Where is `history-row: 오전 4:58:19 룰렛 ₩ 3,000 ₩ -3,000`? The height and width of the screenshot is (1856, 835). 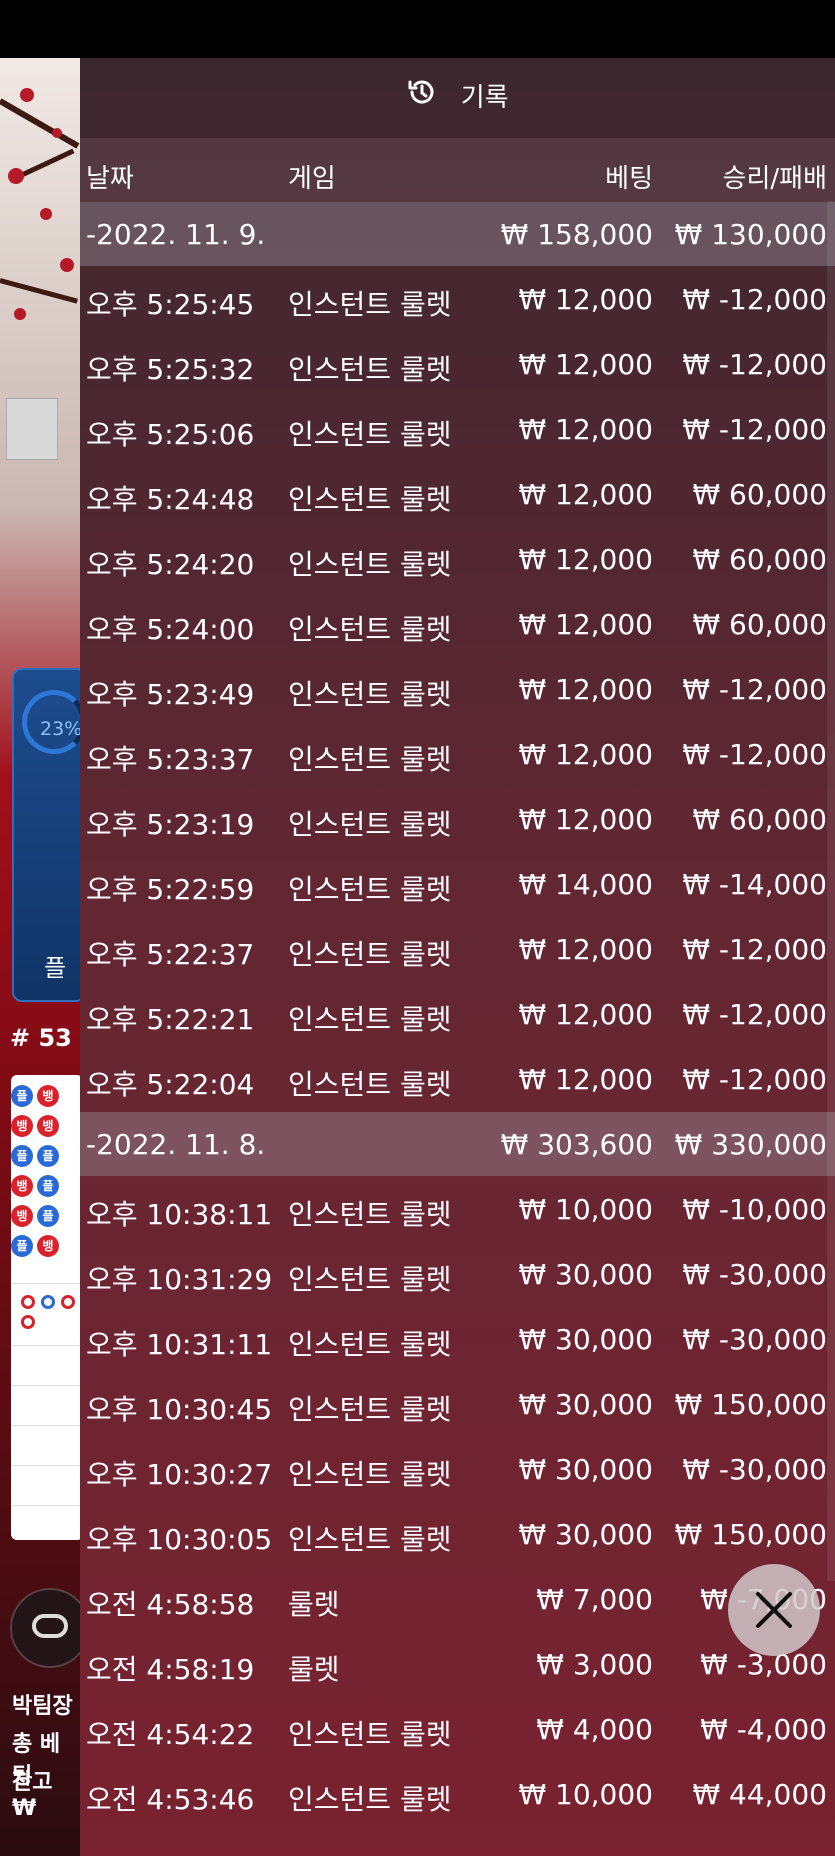 history-row: 오전 4:58:19 룰렛 ₩ 3,000 ₩ -3,000 is located at coordinates (457, 1664).